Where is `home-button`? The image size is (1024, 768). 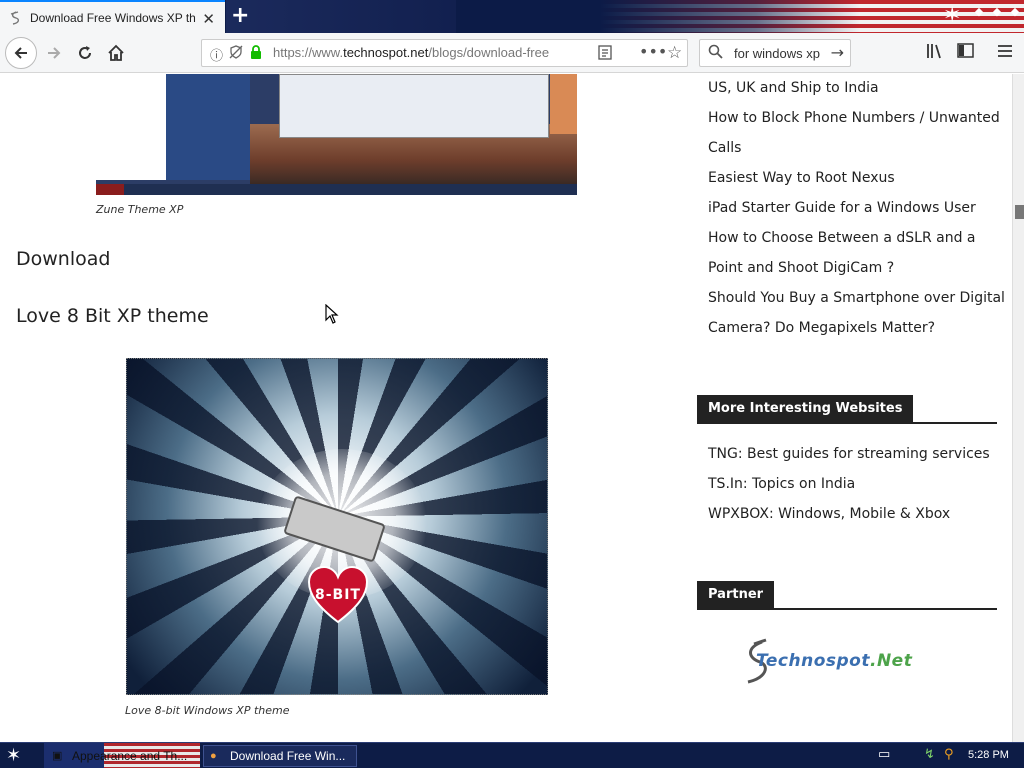 home-button is located at coordinates (116, 53).